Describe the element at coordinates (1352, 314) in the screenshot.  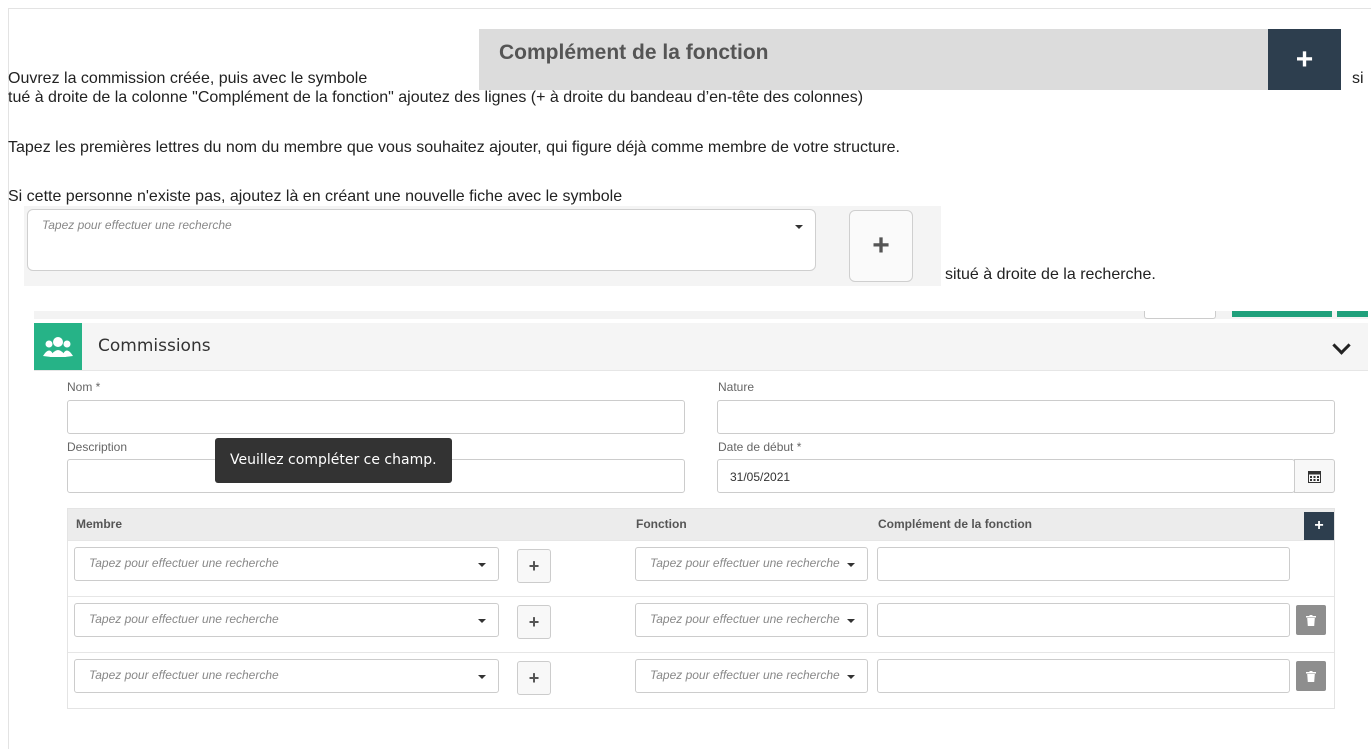
I see `toolbar-dropdown-button` at that location.